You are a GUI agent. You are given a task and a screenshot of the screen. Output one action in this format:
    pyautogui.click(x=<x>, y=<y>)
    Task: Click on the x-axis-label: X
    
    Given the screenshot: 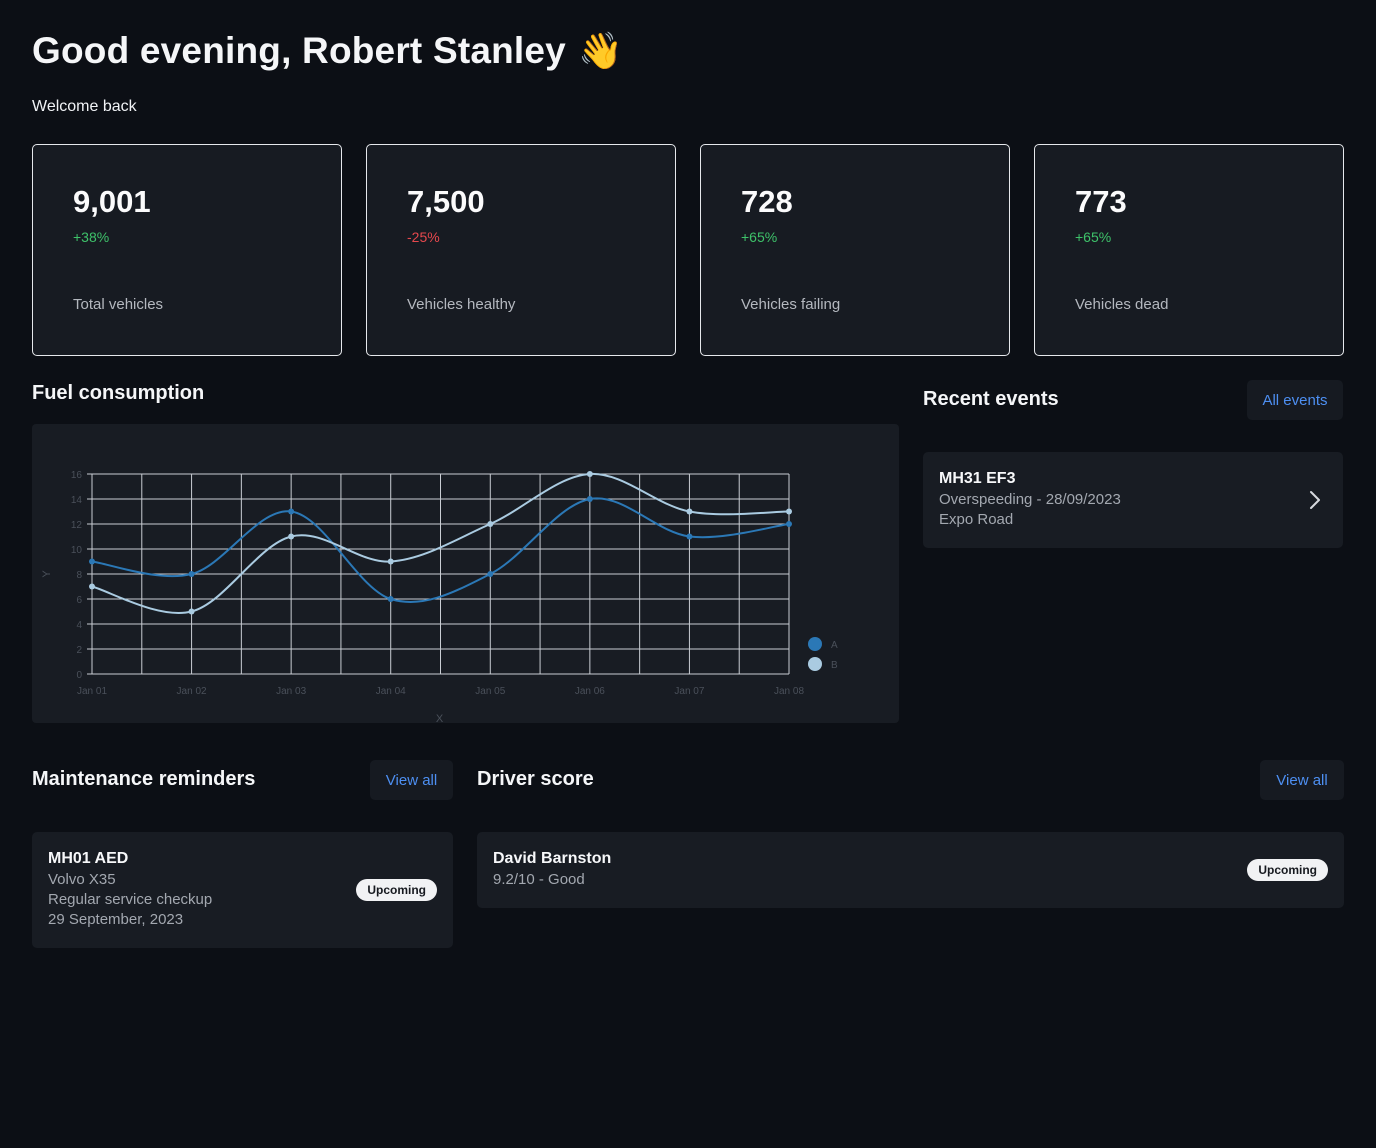 What is the action you would take?
    pyautogui.click(x=440, y=718)
    